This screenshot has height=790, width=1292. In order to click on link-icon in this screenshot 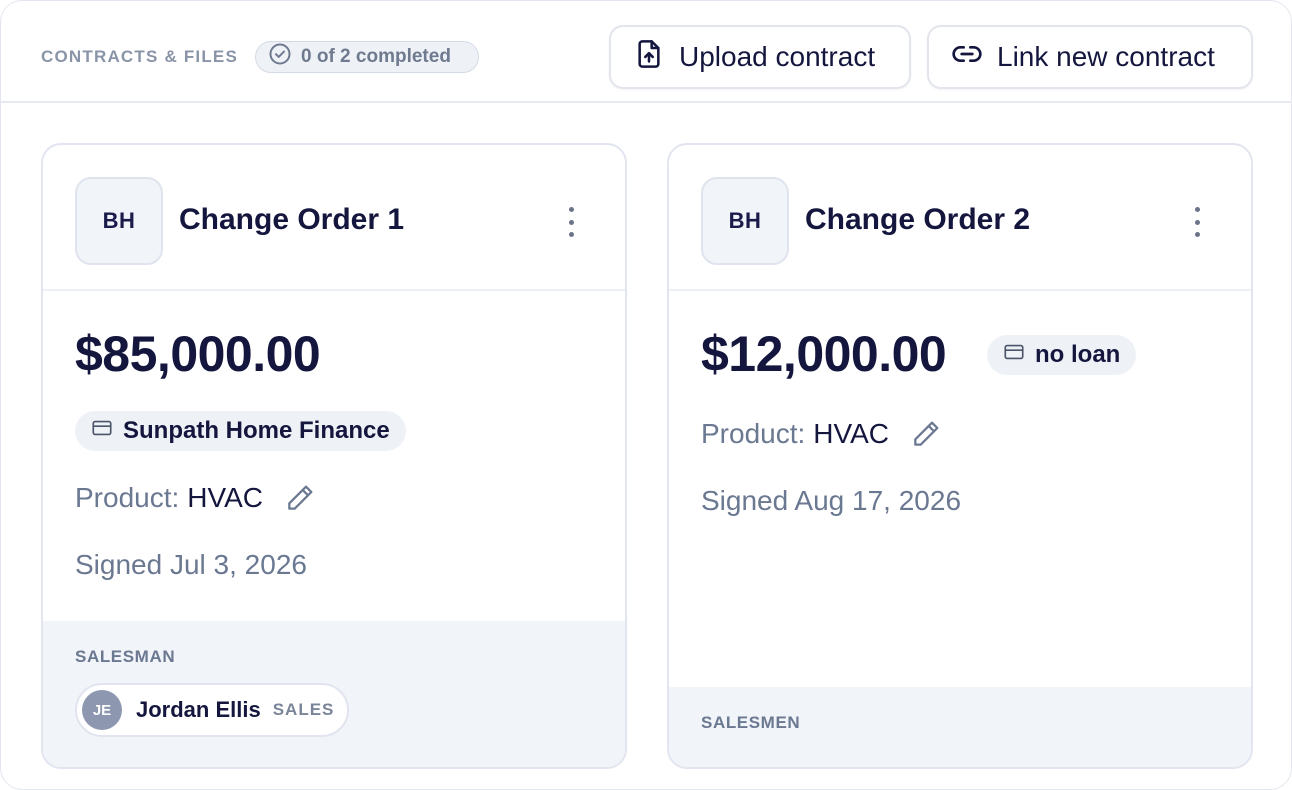, I will do `click(967, 57)`.